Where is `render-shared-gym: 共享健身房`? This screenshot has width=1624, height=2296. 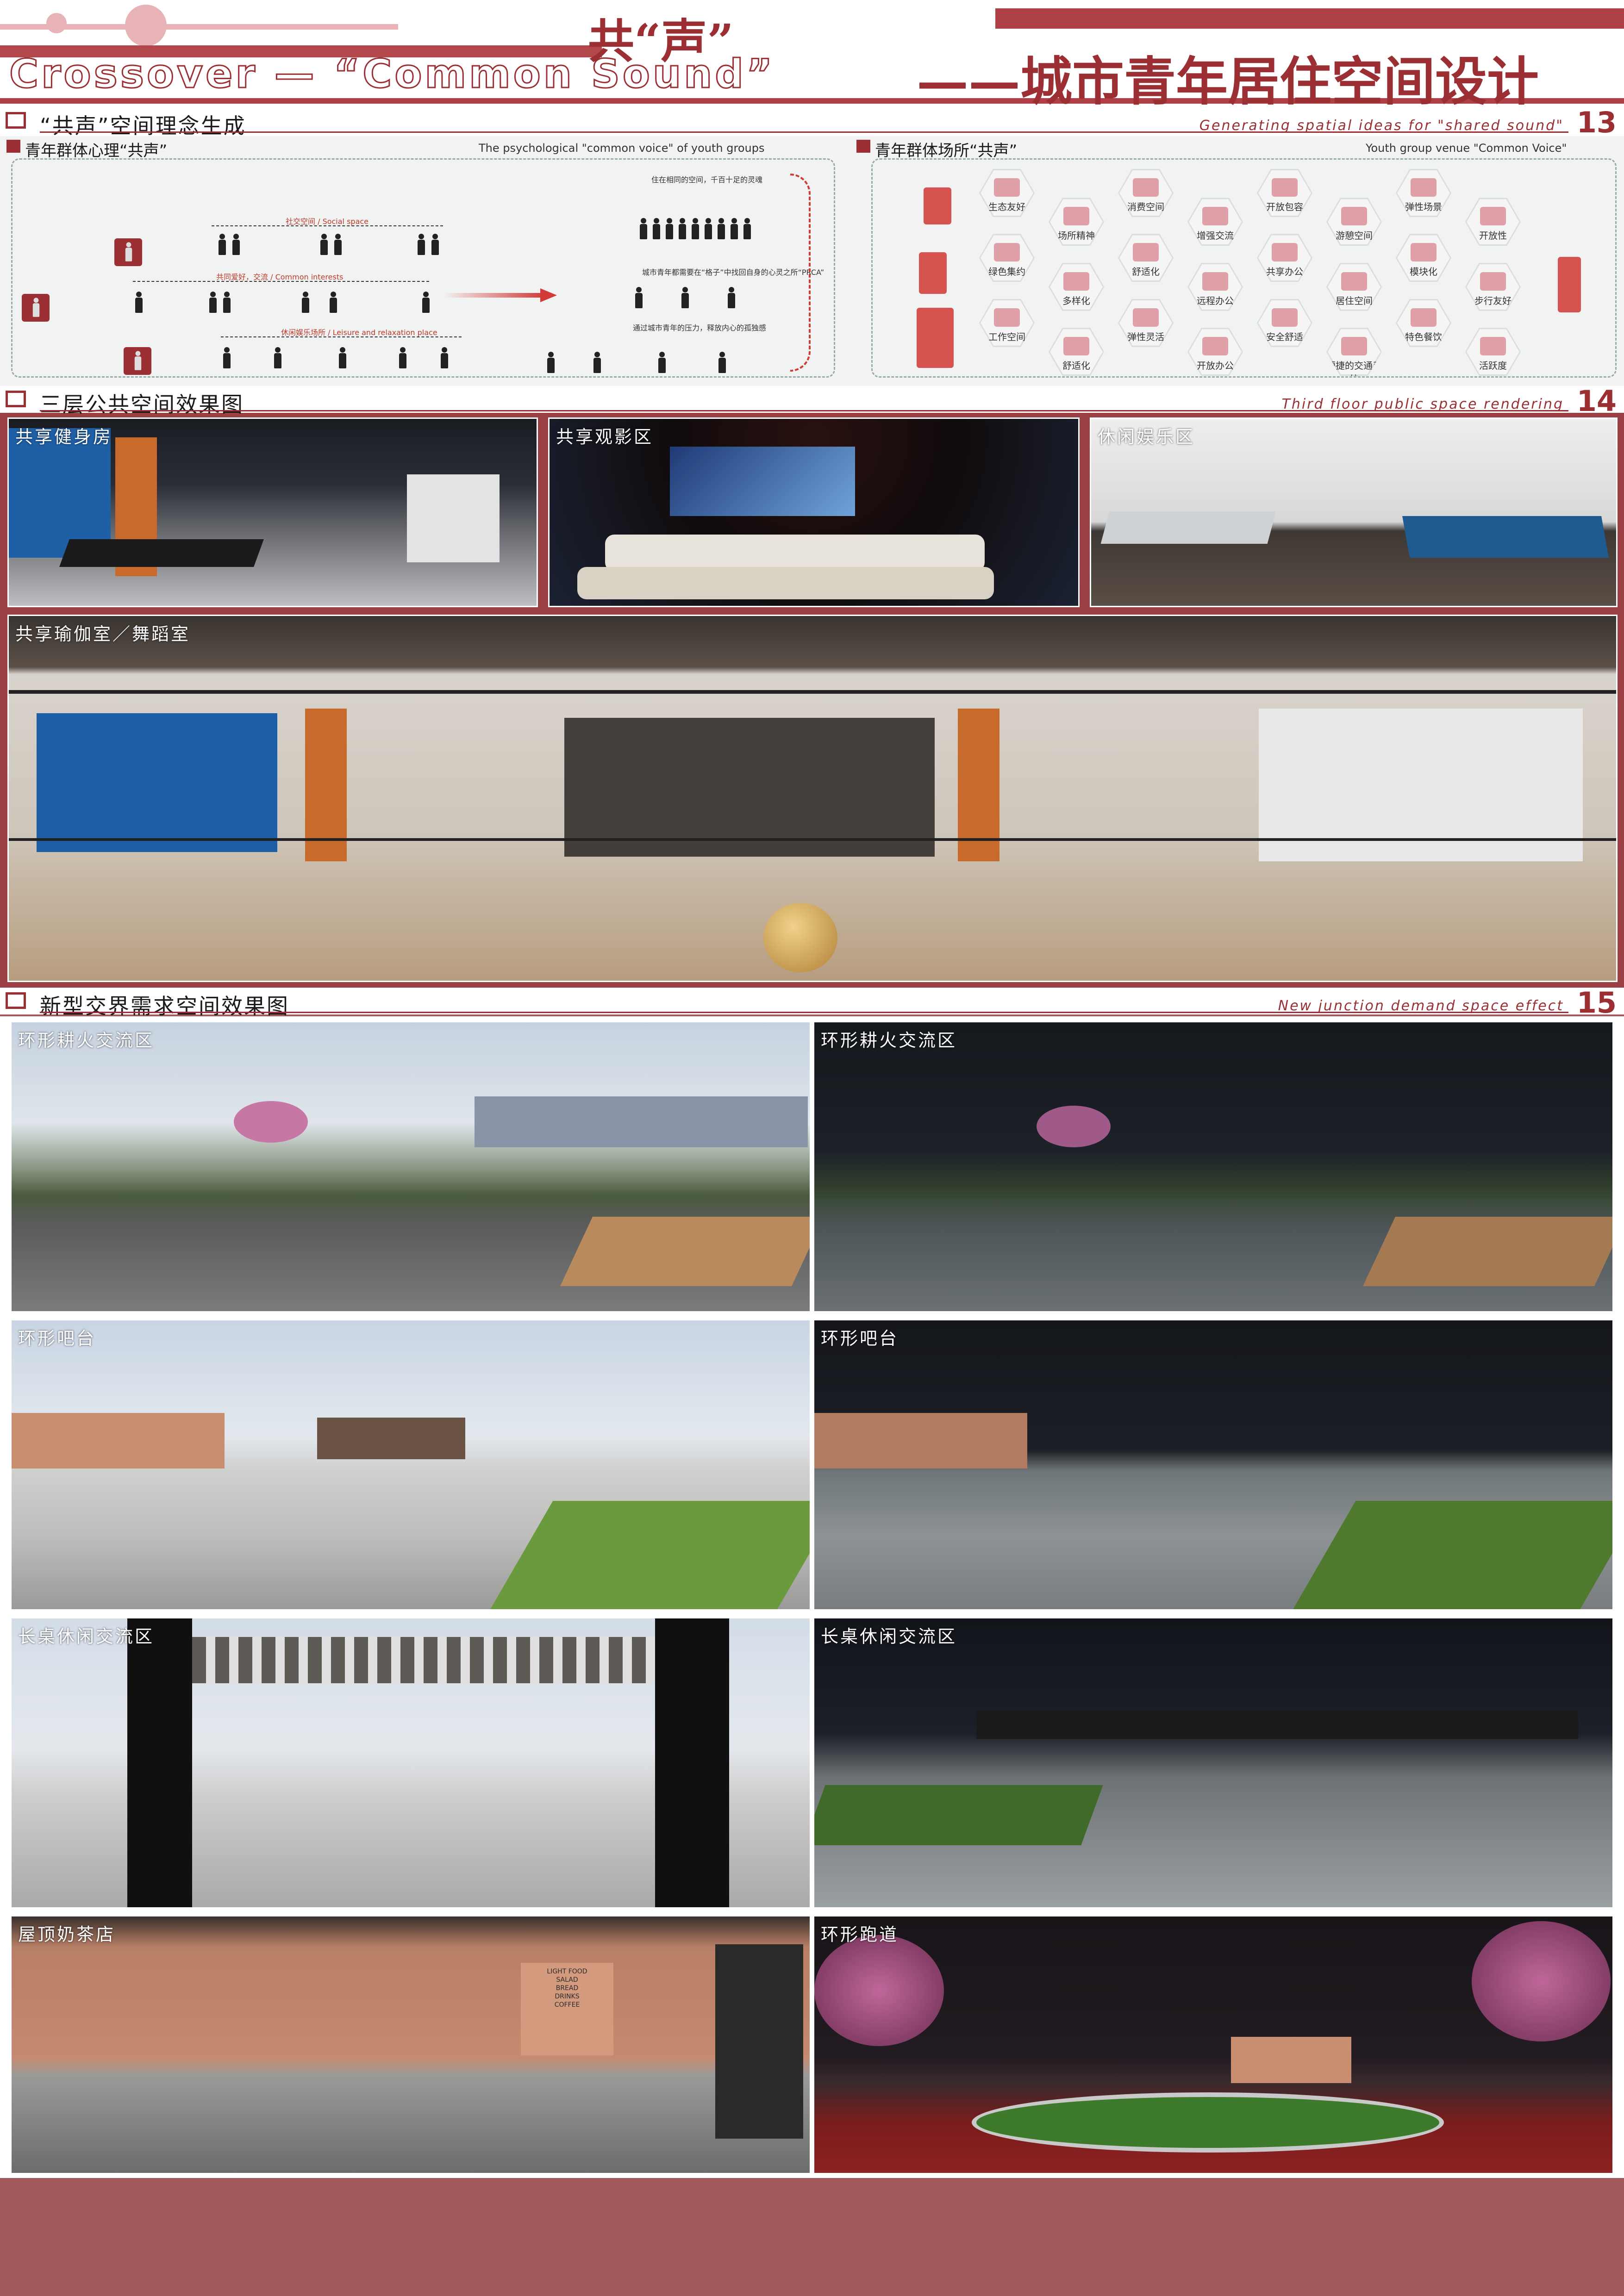 render-shared-gym: 共享健身房 is located at coordinates (272, 512).